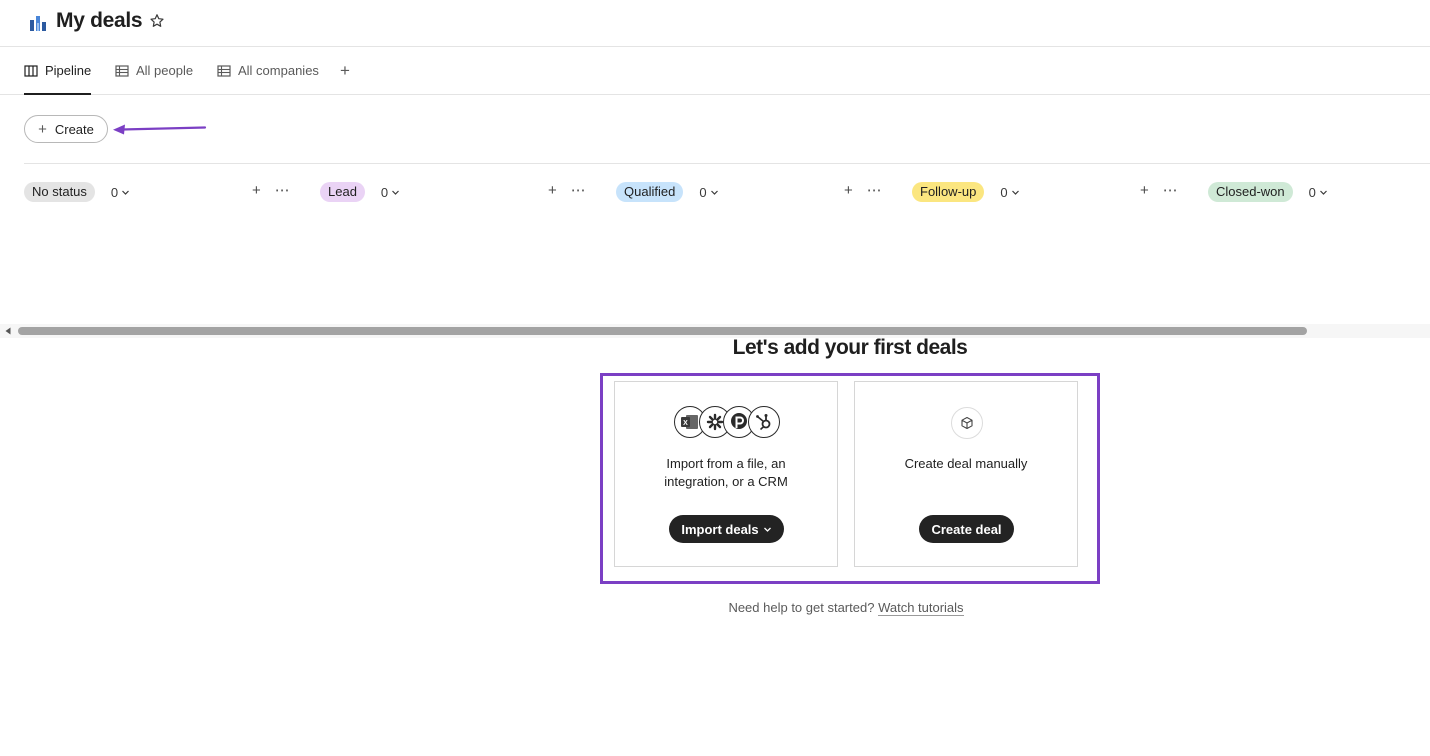 The height and width of the screenshot is (756, 1430). What do you see at coordinates (715, 23) in the screenshot?
I see `page-header: My deals` at bounding box center [715, 23].